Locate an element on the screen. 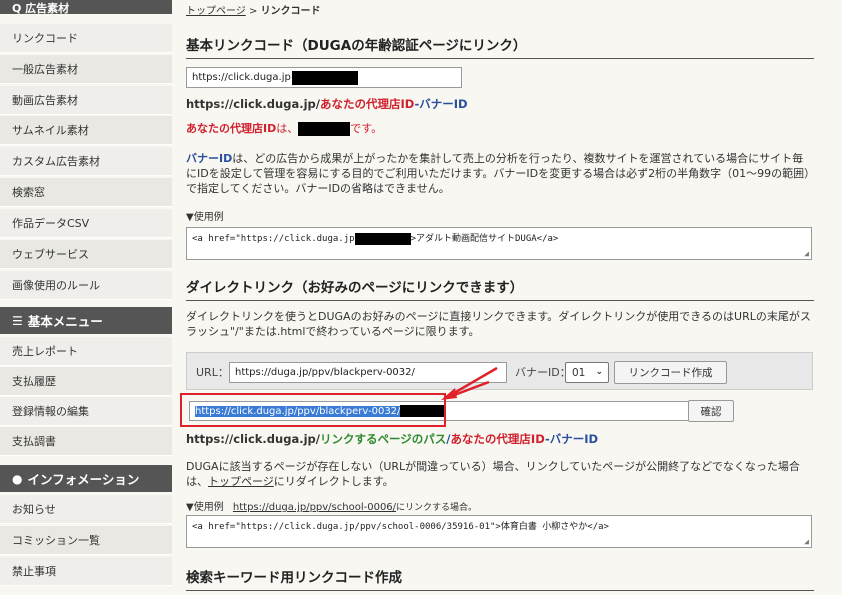 The width and height of the screenshot is (842, 595). redirect-note-b: にリダイレクトします。 is located at coordinates (333, 481).